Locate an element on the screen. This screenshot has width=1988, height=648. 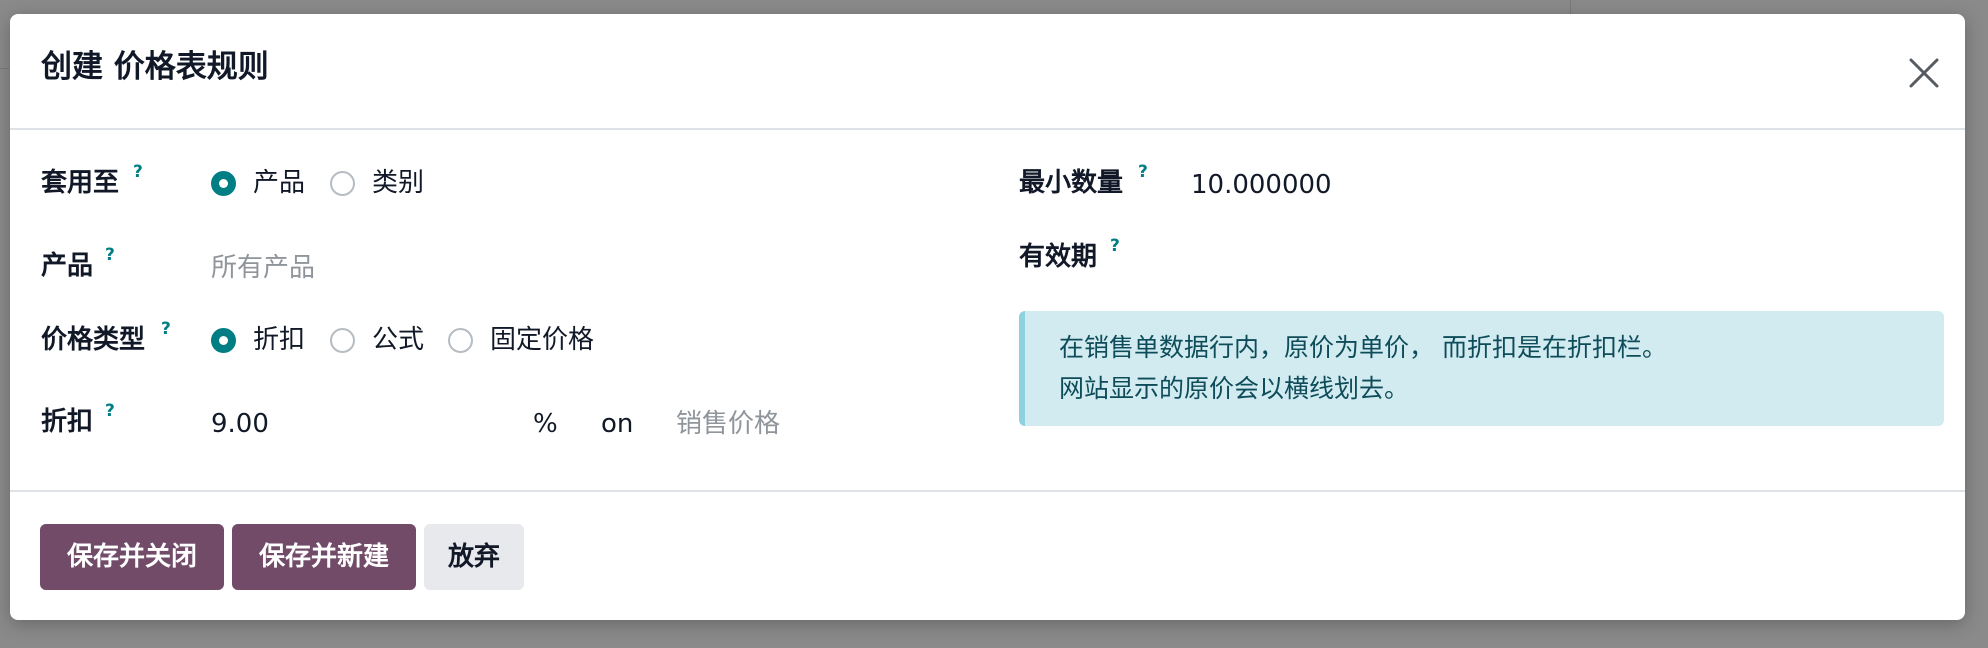
price-type-discount-radio is located at coordinates (223, 340).